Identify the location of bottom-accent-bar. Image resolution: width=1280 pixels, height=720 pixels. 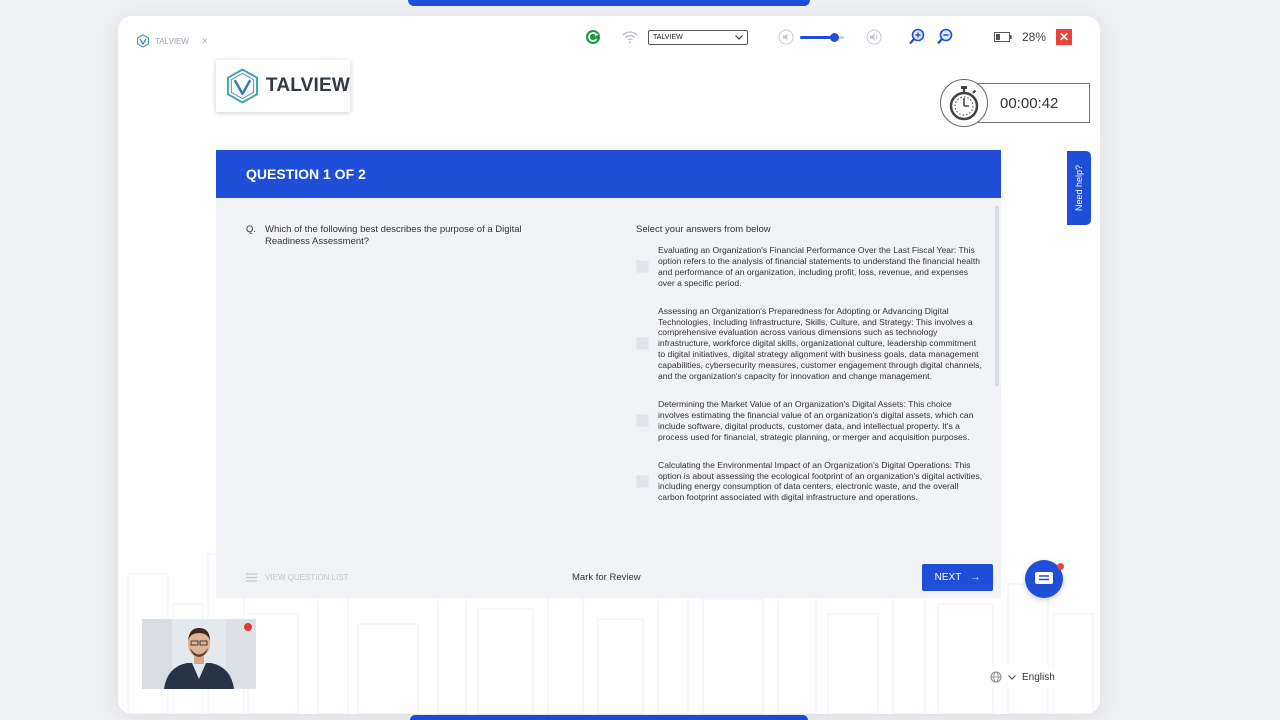
(609, 717).